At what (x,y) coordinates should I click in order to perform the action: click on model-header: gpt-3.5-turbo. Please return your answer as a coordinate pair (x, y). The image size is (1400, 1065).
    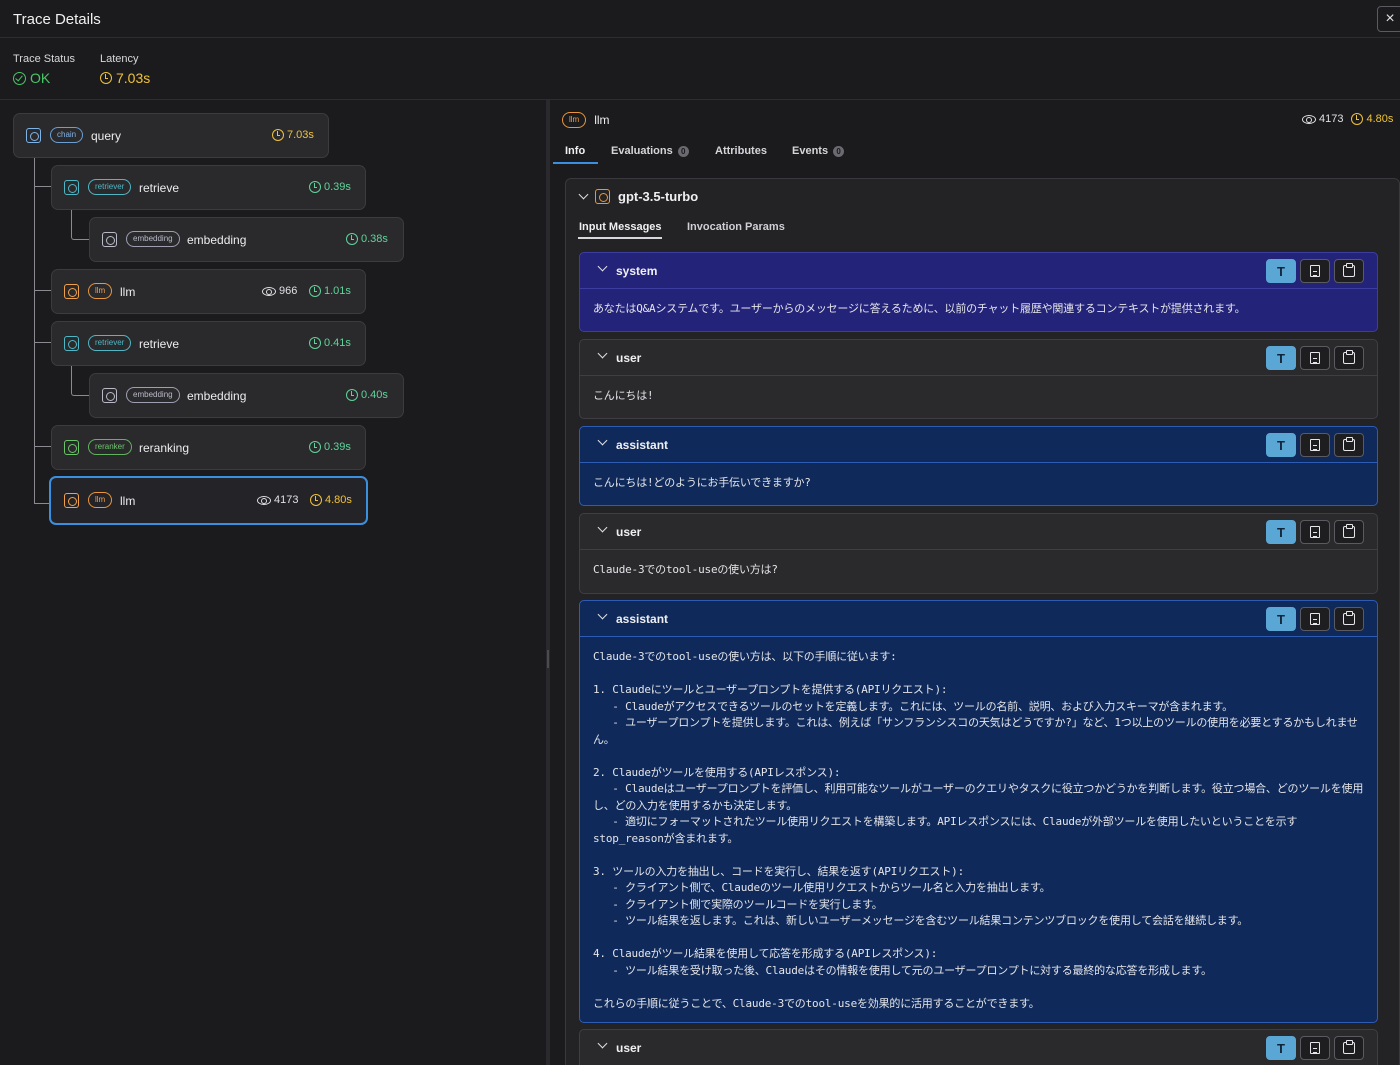
    Looking at the image, I should click on (638, 196).